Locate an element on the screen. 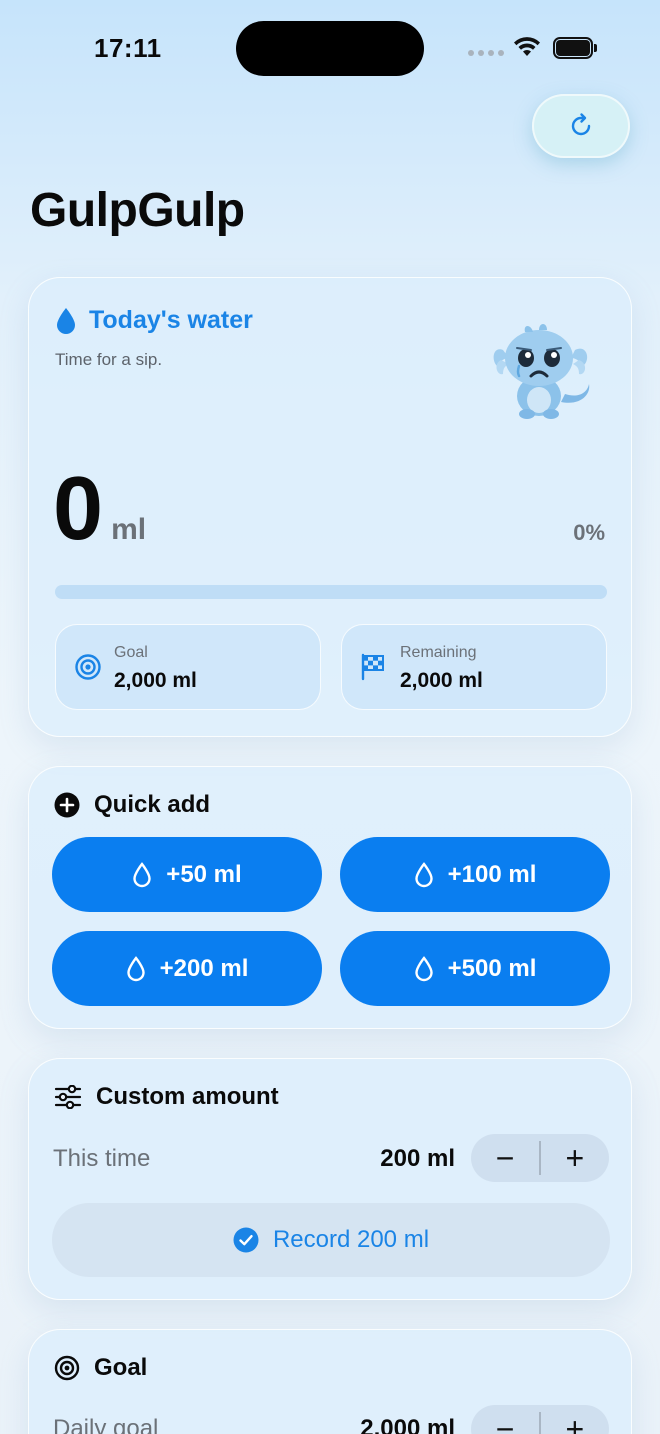 The height and width of the screenshot is (1434, 660). goal-title: Goal is located at coordinates (121, 1367).